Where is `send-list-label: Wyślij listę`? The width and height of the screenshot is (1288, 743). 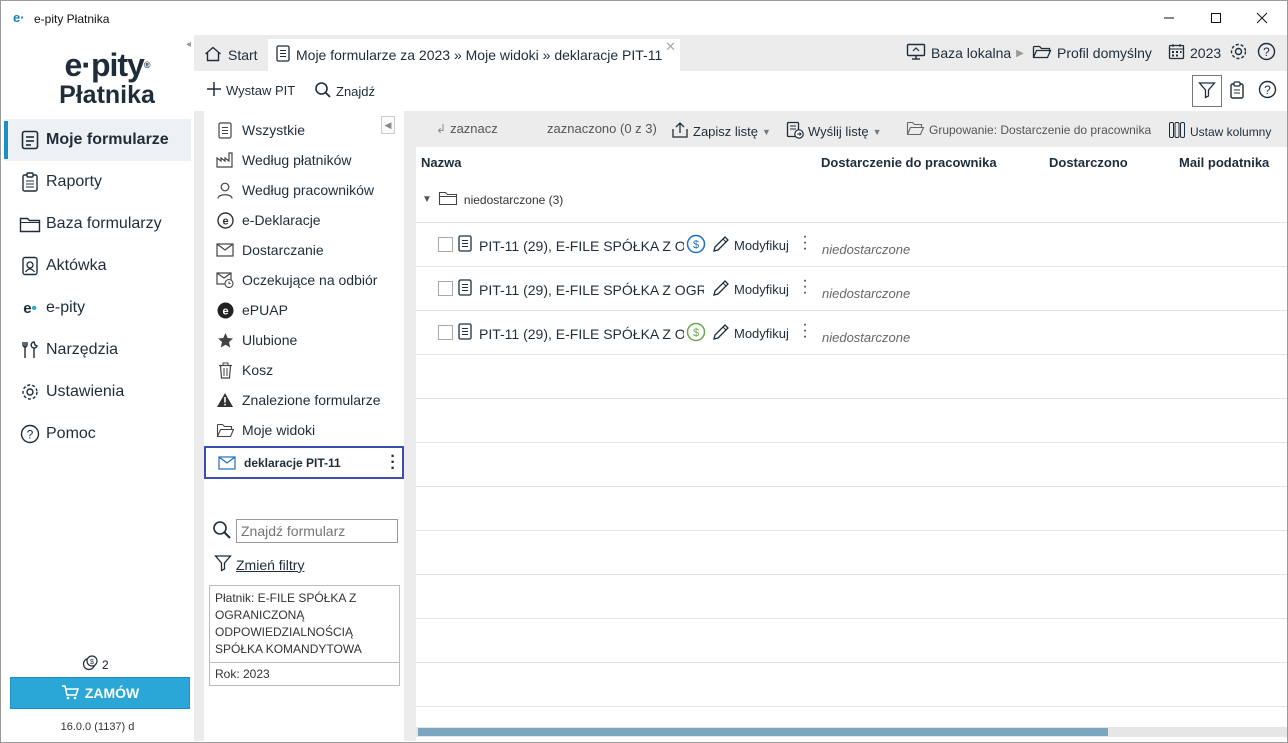 send-list-label: Wyślij listę is located at coordinates (838, 131).